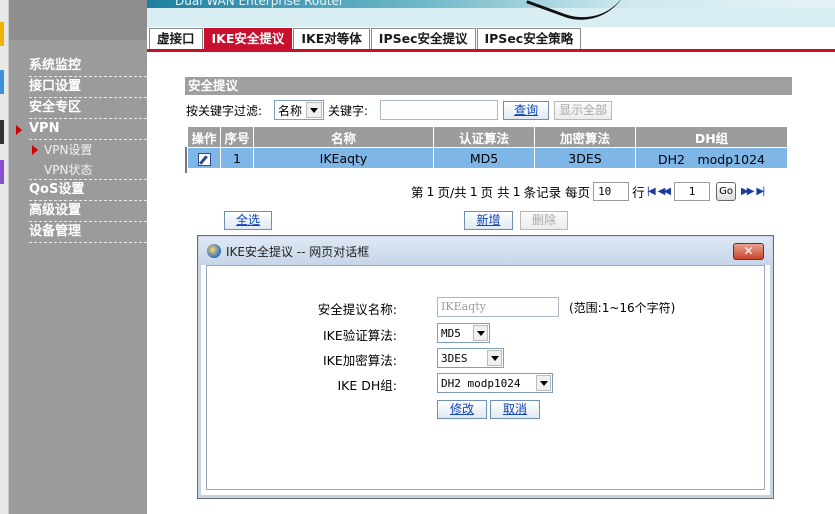 The width and height of the screenshot is (835, 514). Describe the element at coordinates (4, 257) in the screenshot. I see `left-edge-strip` at that location.